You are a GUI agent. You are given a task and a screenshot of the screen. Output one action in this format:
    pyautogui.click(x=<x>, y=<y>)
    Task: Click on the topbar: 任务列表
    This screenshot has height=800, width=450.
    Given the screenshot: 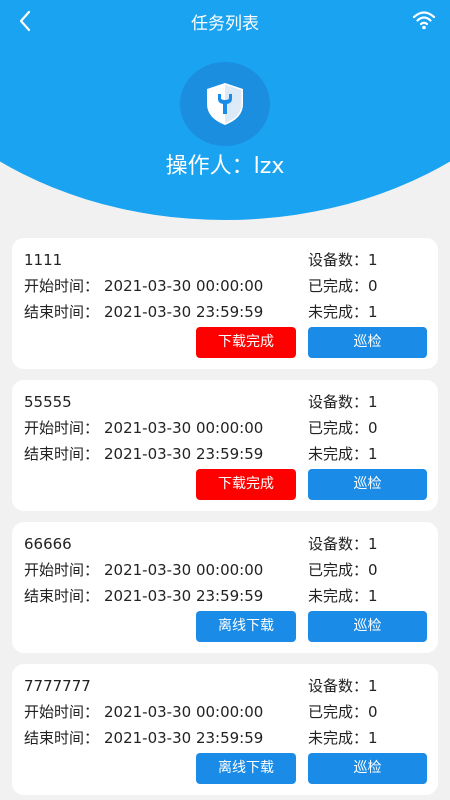 What is the action you would take?
    pyautogui.click(x=225, y=21)
    